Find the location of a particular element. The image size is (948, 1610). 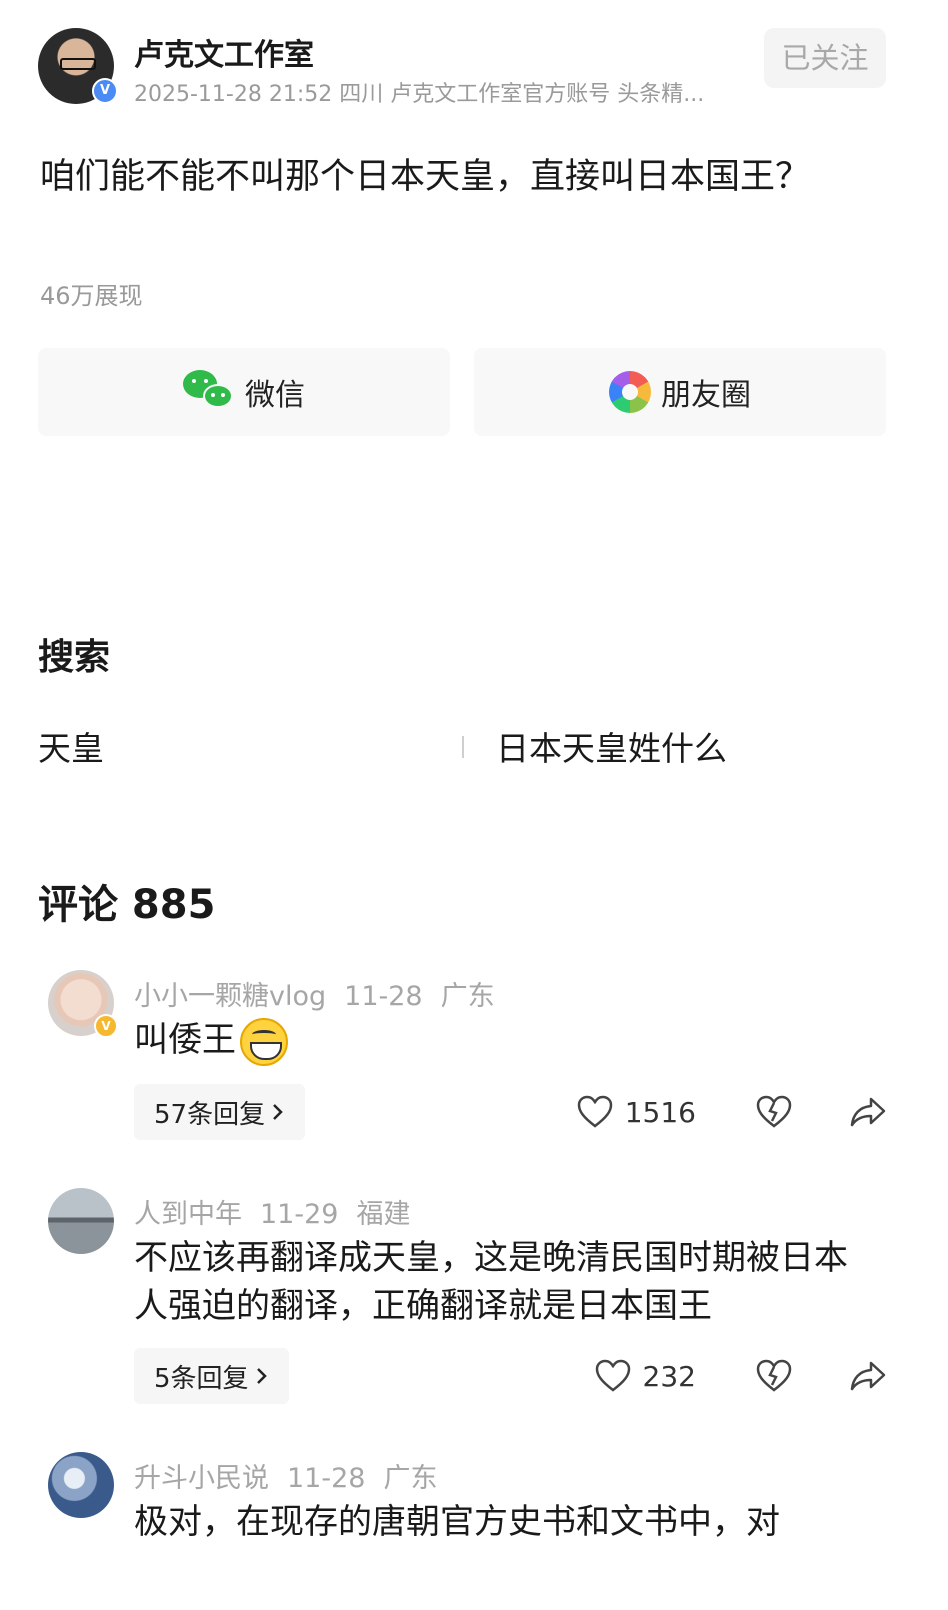

search-suggestion: 日本天皇姓什么 is located at coordinates (611, 746).